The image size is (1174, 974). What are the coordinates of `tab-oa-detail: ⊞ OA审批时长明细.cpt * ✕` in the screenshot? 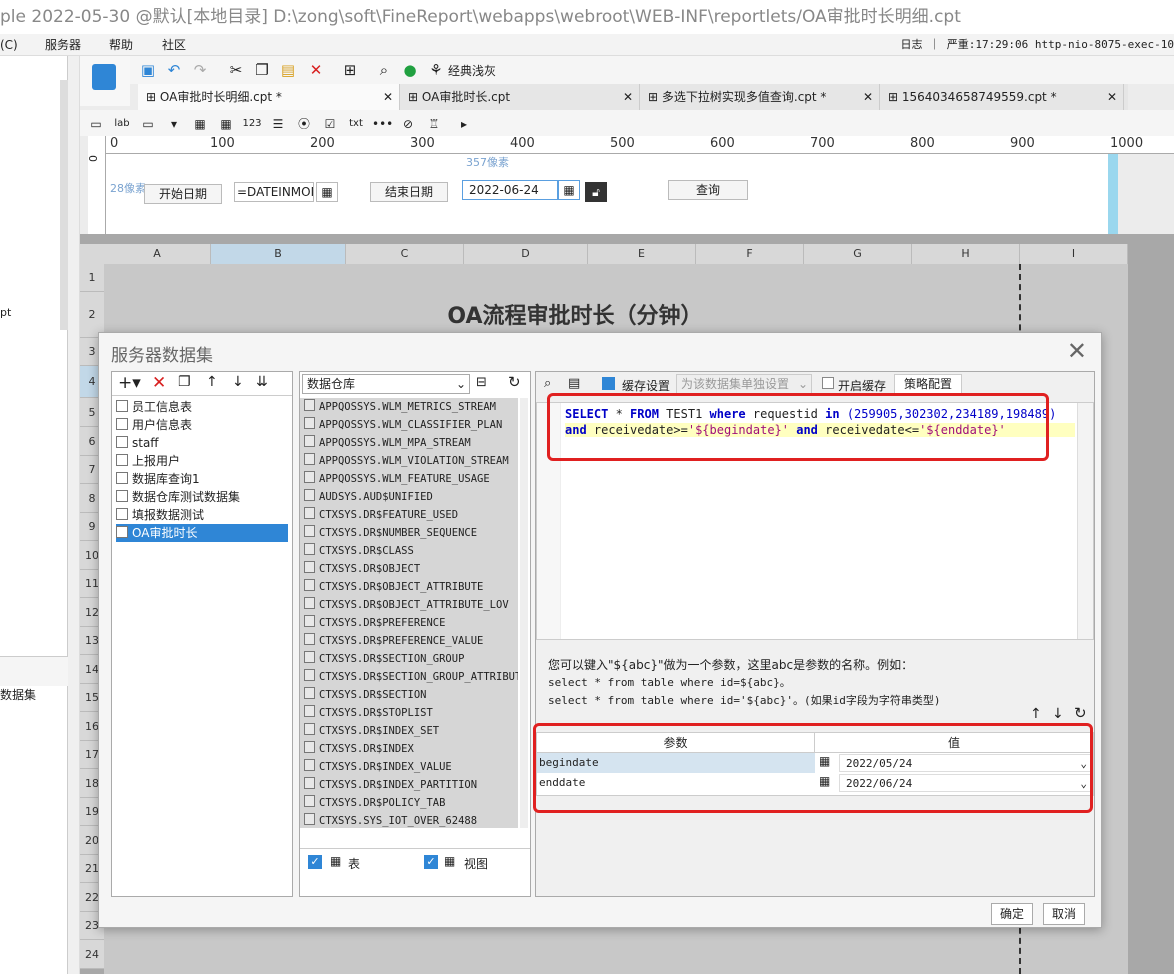 It's located at (269, 97).